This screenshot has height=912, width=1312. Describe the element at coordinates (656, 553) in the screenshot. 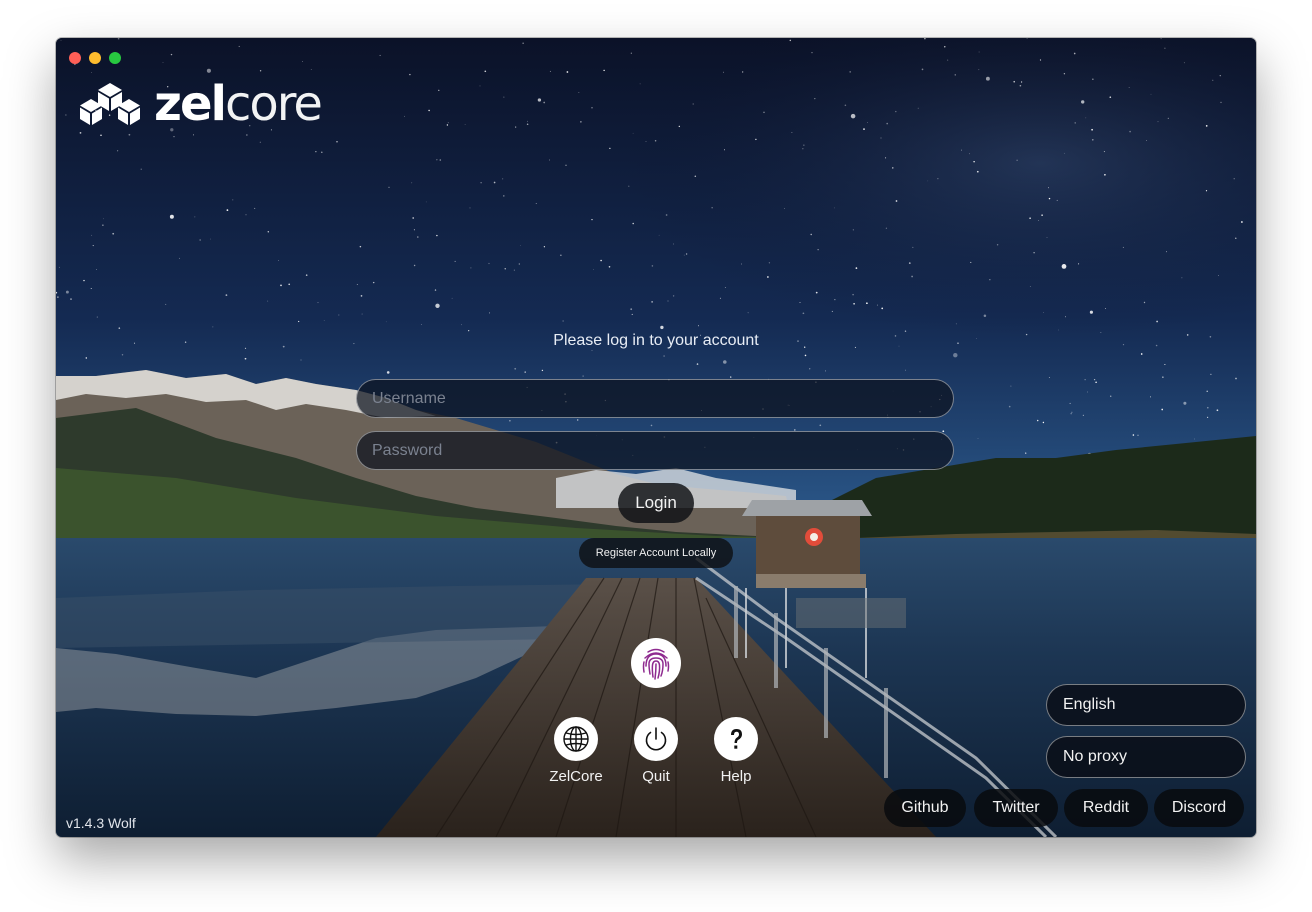

I see `register-account-button: Register Account Locally` at that location.